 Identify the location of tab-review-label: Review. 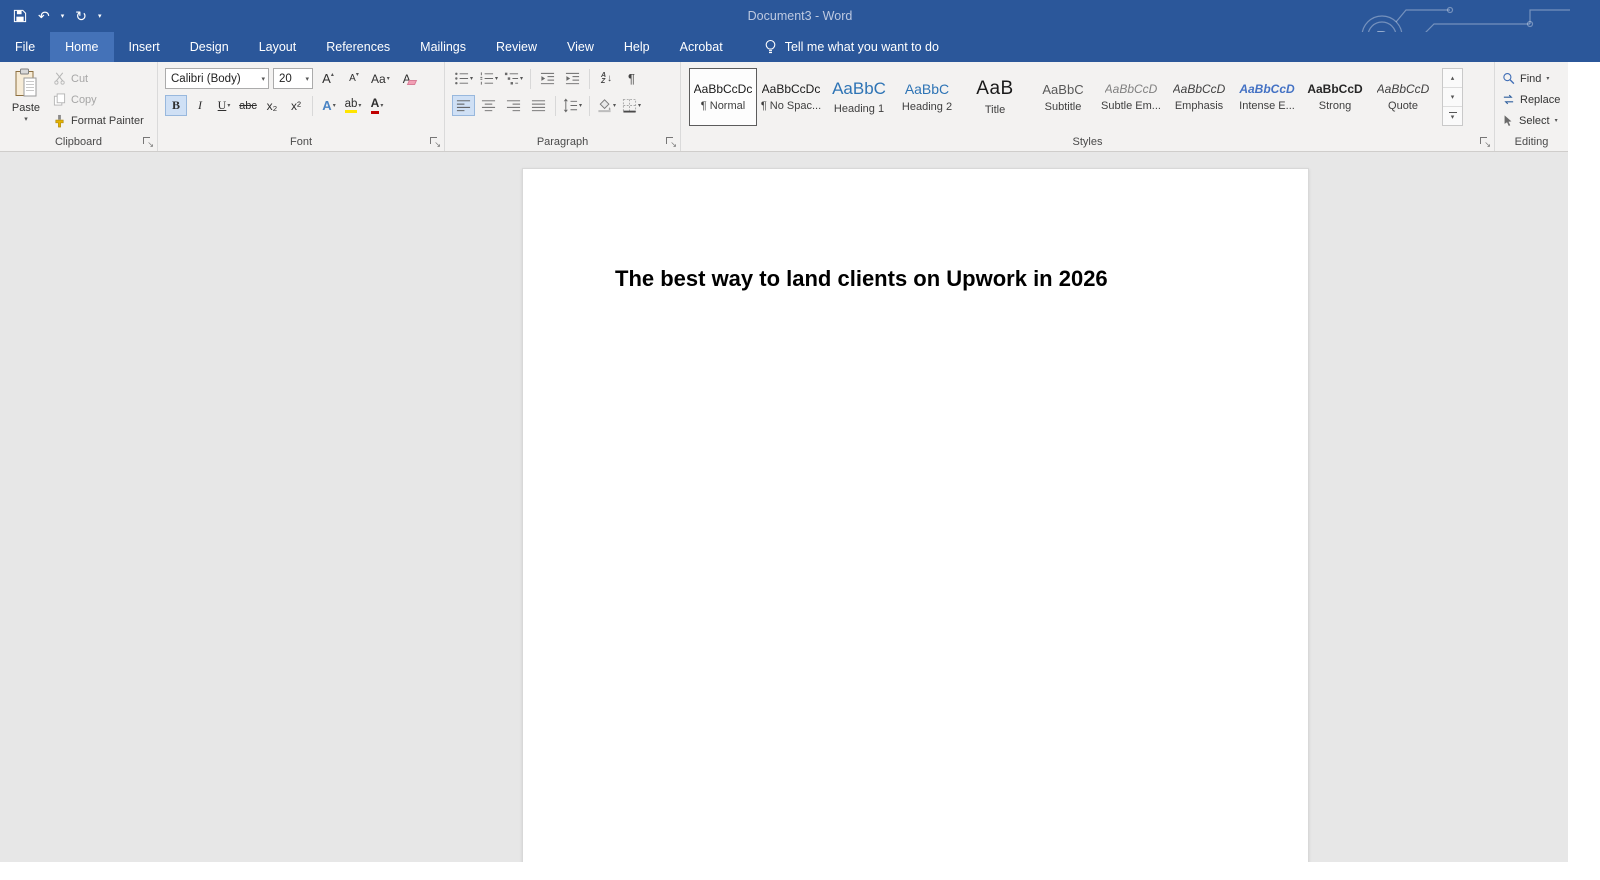
(517, 47).